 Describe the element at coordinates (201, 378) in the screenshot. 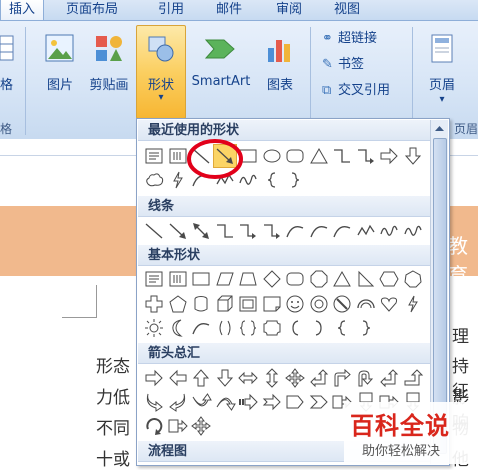

I see `uarrow-shape-icon` at that location.